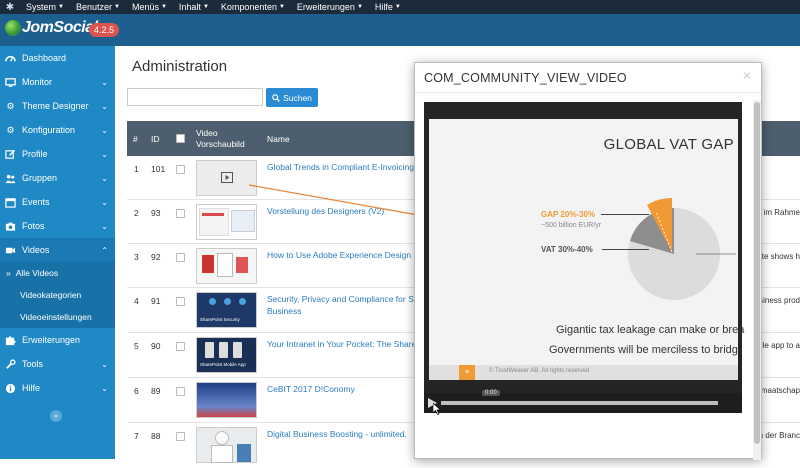 This screenshot has width=800, height=468. I want to click on slide-text-line1: Gigantic tax leakage can make or brea, so click(650, 330).